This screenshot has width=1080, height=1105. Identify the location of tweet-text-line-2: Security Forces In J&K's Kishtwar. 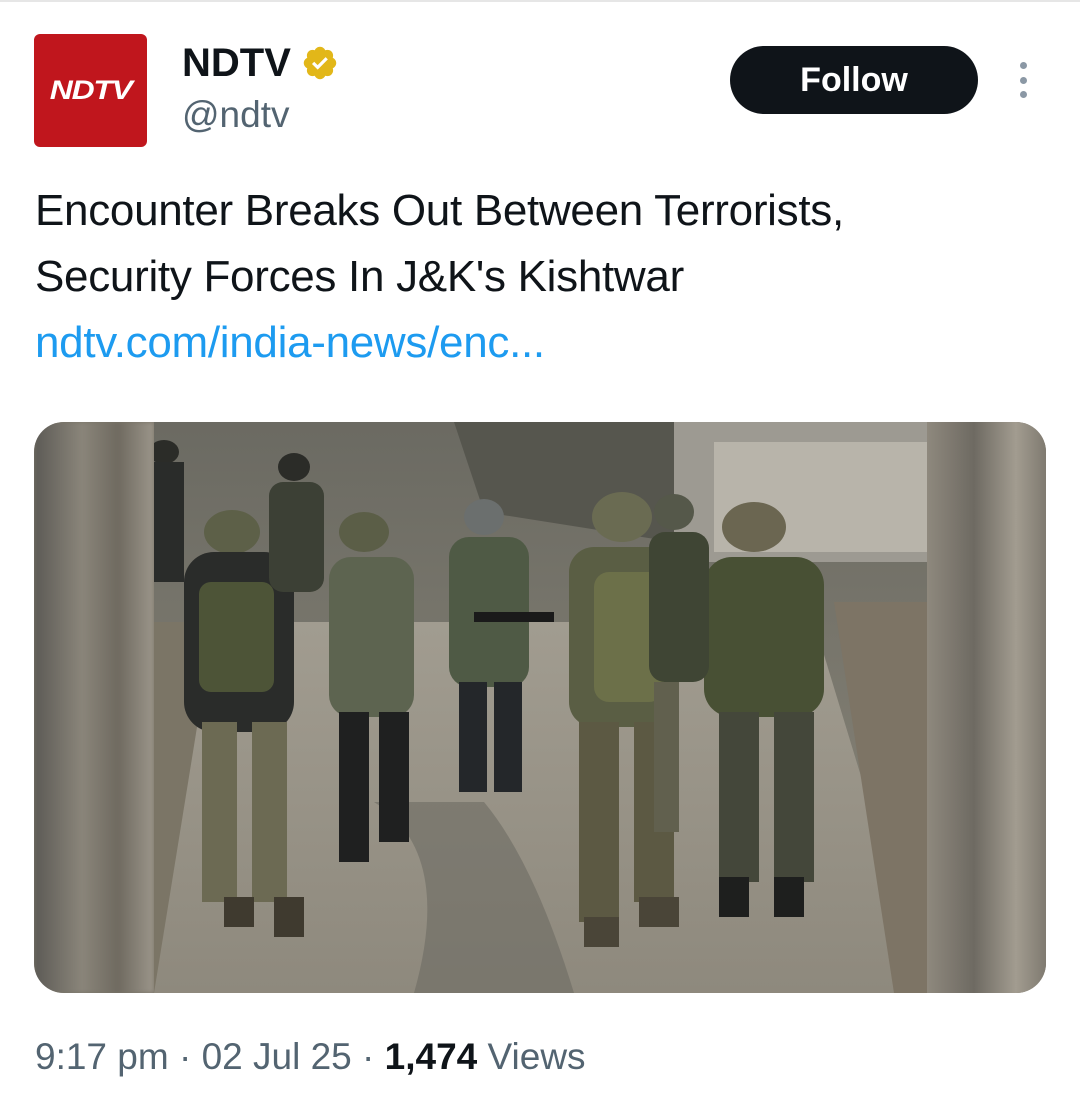
(359, 276).